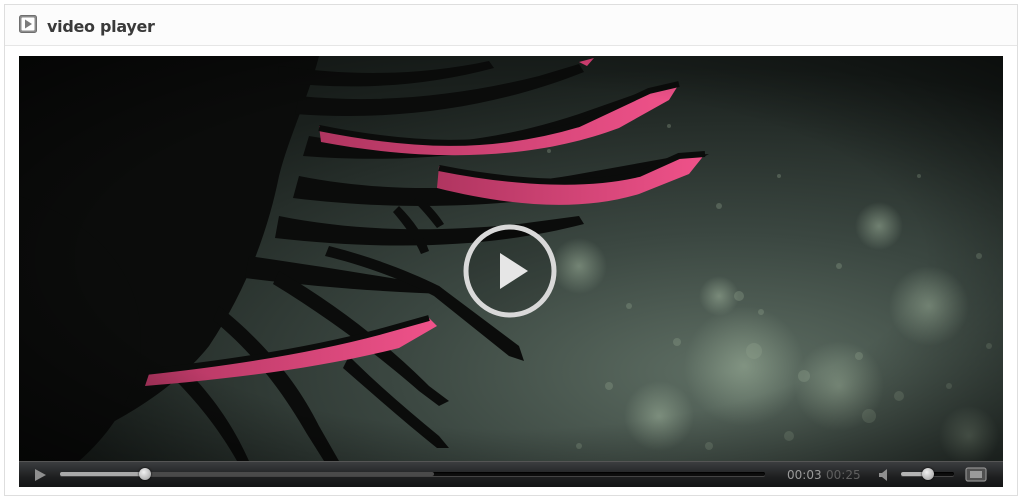  What do you see at coordinates (843, 475) in the screenshot?
I see `duration-time: 00:25` at bounding box center [843, 475].